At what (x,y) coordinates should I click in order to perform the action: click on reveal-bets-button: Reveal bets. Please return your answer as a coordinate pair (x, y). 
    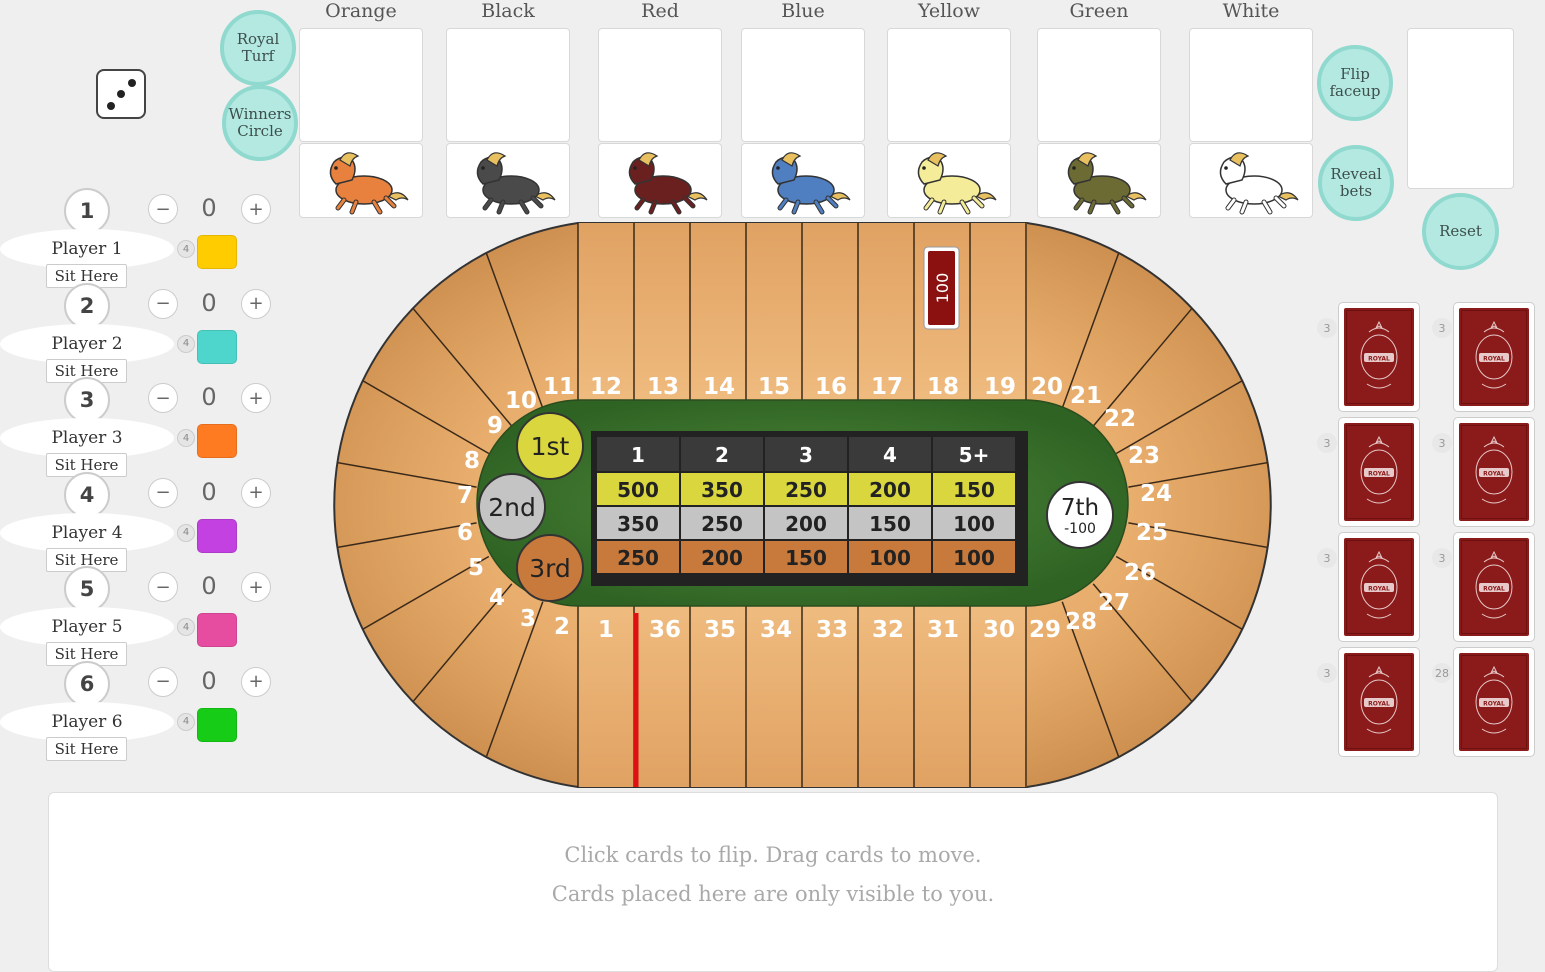
    Looking at the image, I should click on (1356, 183).